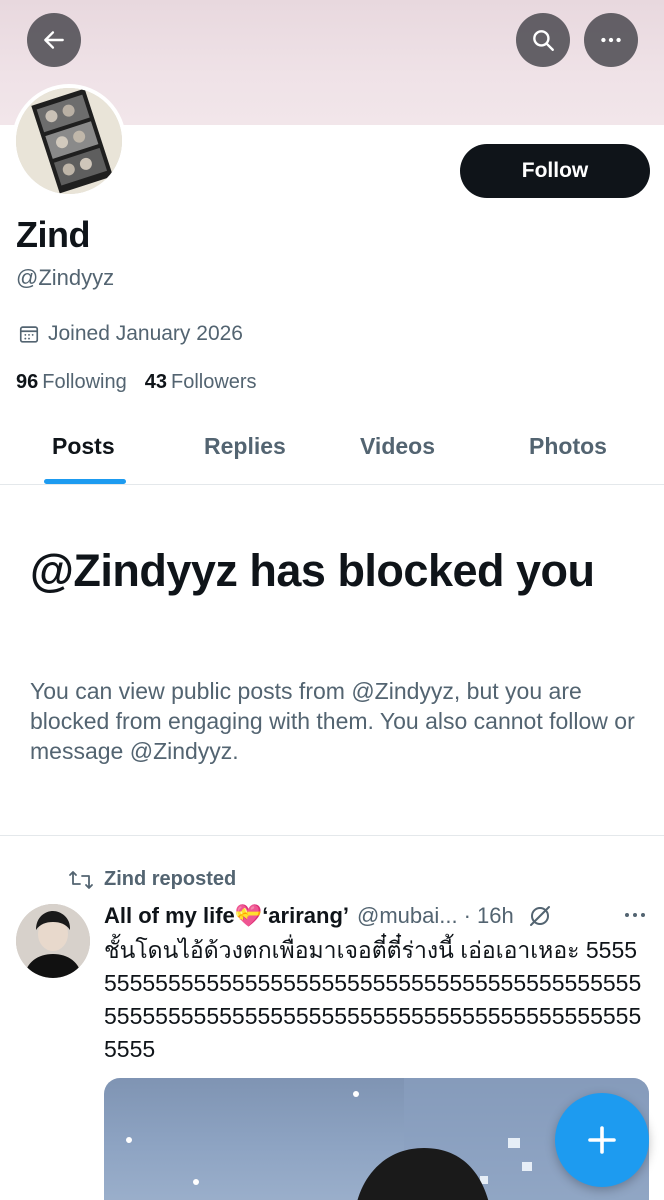  I want to click on avatar-image, so click(69, 141).